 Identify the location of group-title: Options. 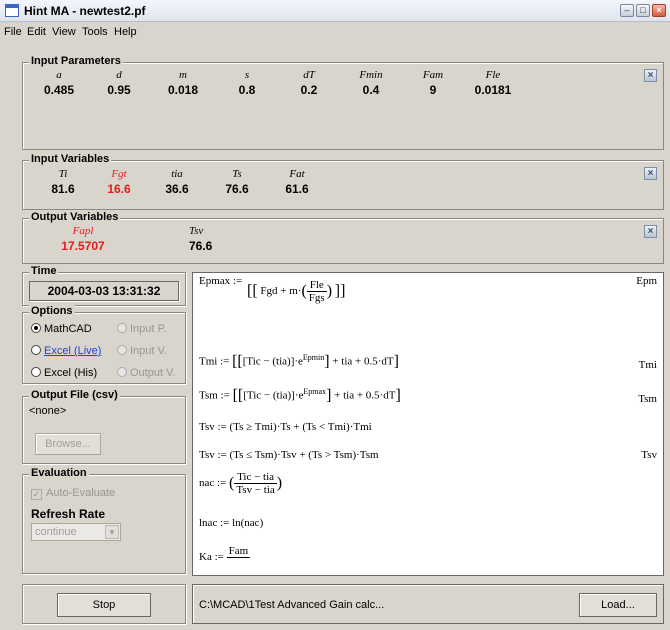
(52, 311).